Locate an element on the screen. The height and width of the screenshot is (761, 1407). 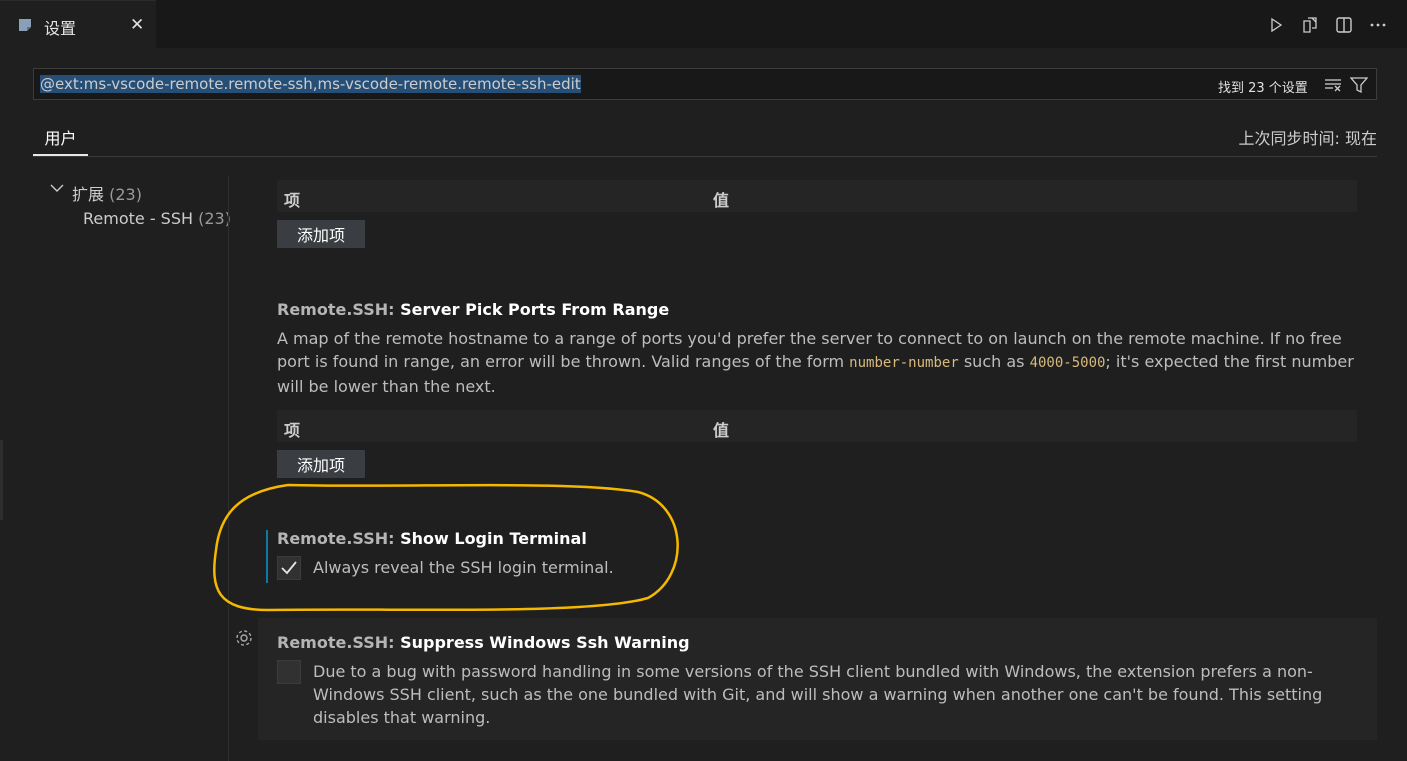
toc-item-remote-ssh: Remote - SSH (23) is located at coordinates (157, 218).